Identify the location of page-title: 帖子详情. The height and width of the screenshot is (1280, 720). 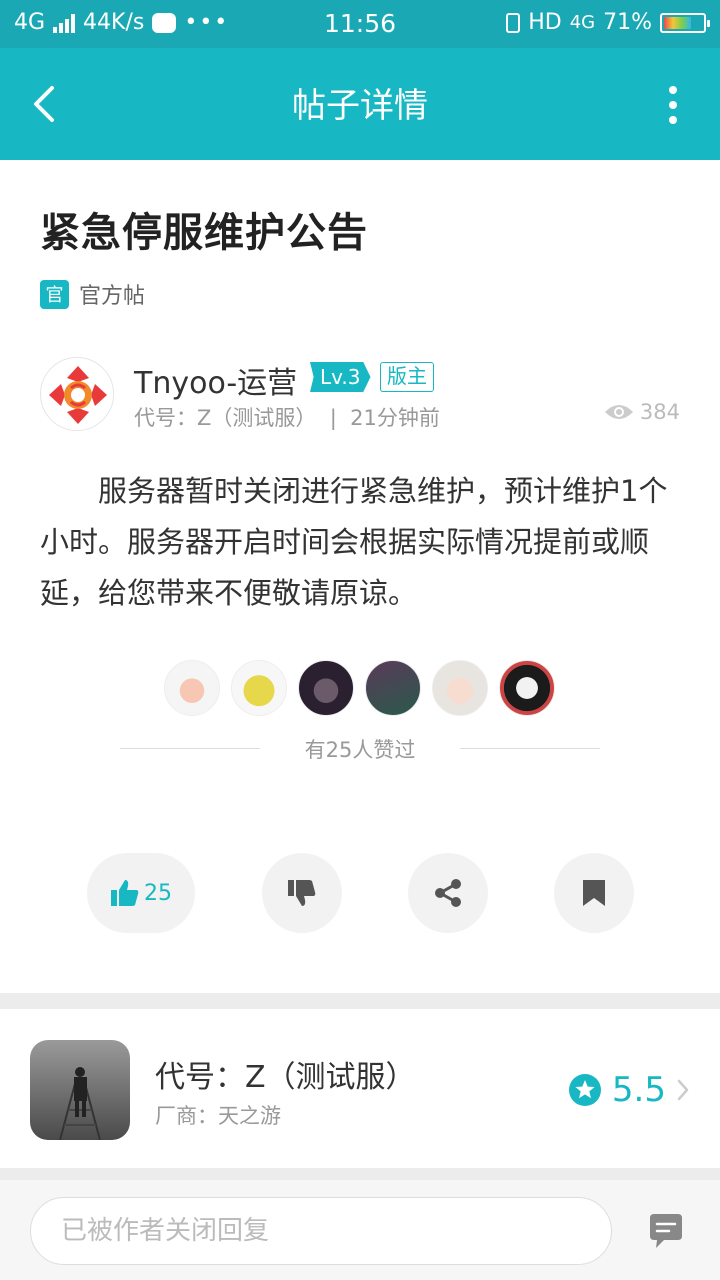
(360, 106).